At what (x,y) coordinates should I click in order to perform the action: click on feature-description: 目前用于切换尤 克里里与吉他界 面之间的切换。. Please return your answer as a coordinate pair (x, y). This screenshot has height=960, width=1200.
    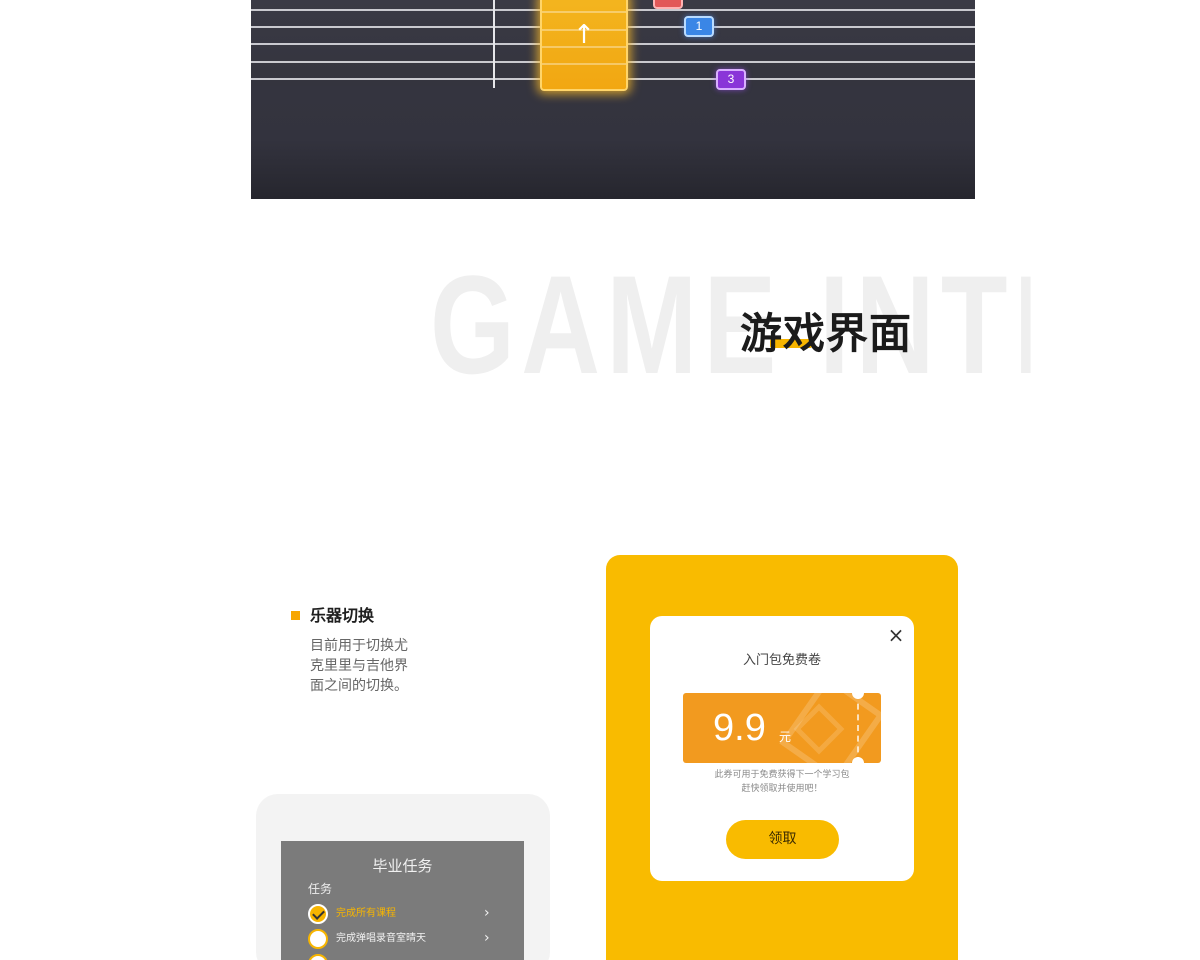
    Looking at the image, I should click on (366, 666).